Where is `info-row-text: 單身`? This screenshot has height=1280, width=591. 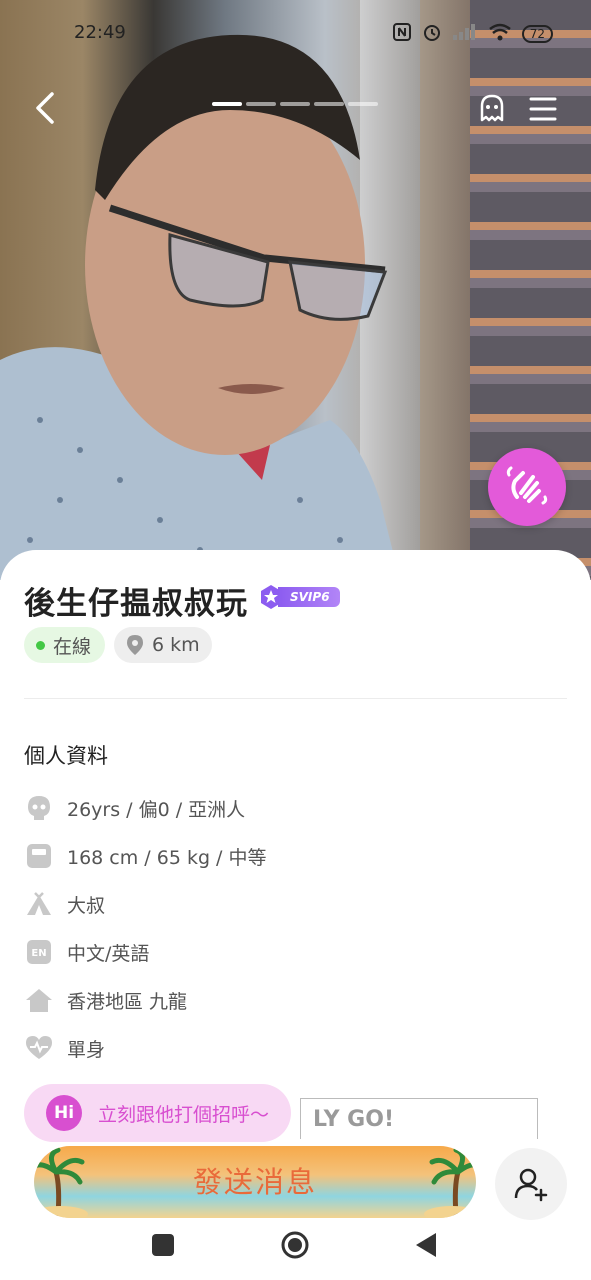
info-row-text: 單身 is located at coordinates (86, 1049).